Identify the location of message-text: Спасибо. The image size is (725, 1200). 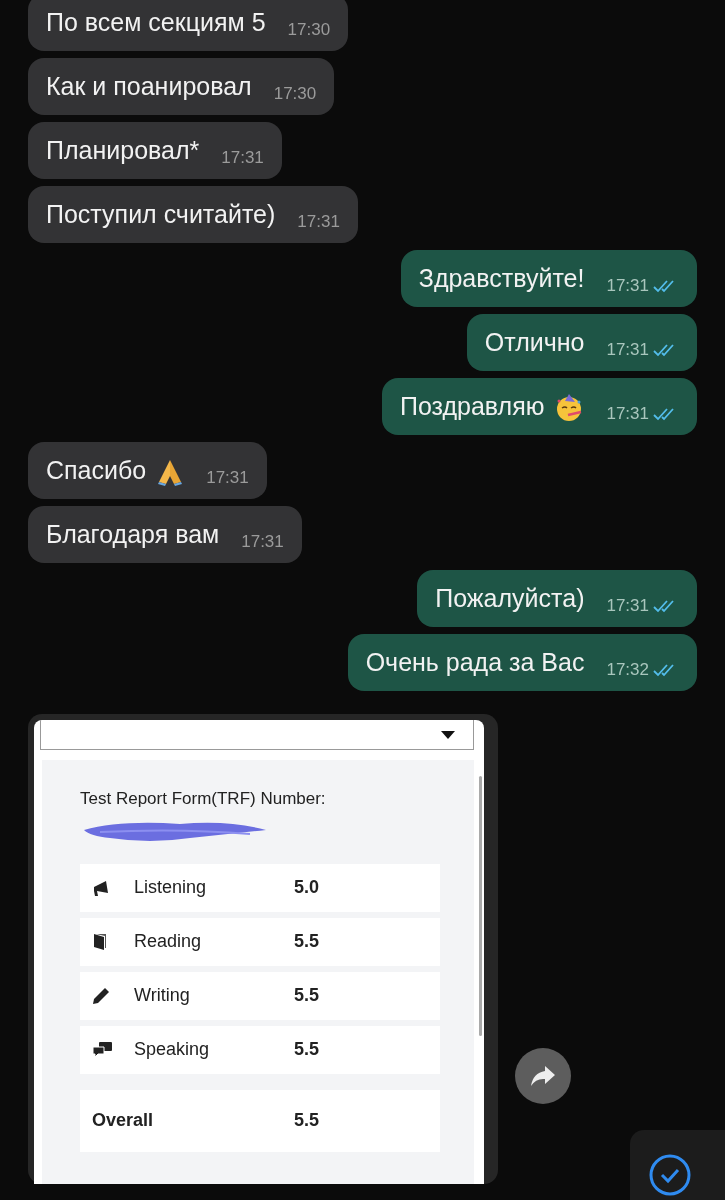
(96, 470).